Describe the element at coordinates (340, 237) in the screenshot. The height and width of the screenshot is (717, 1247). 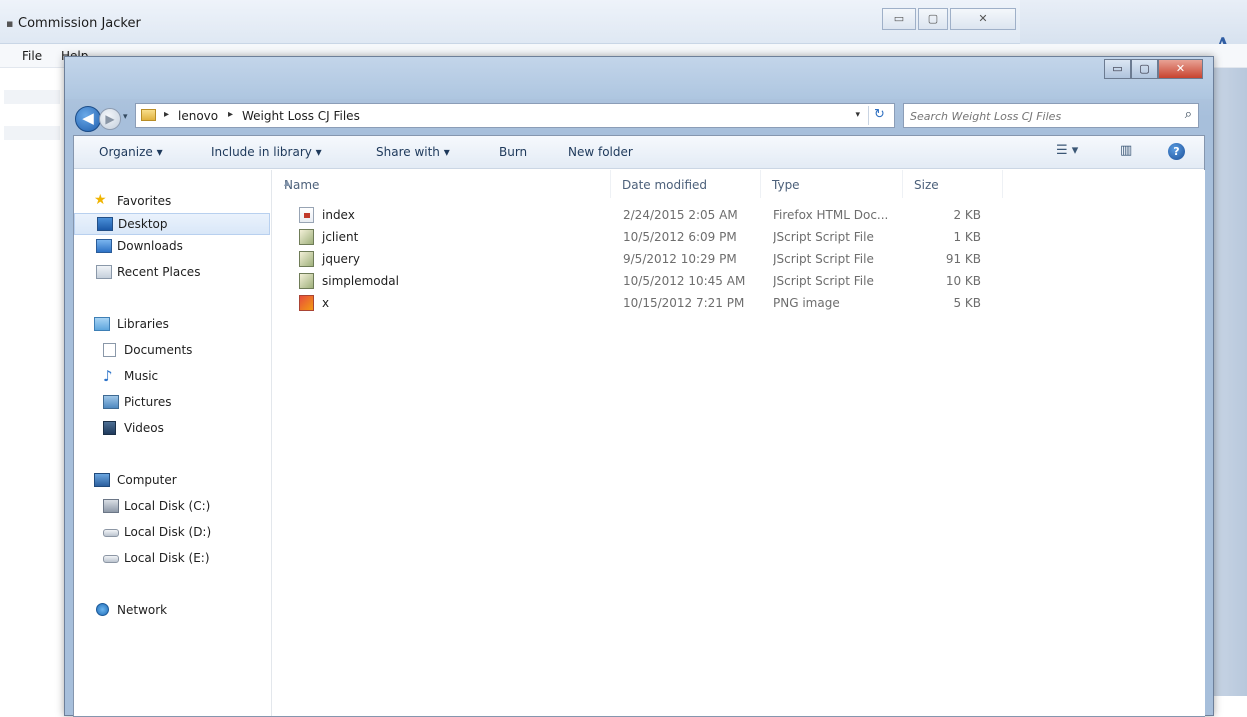
I see `file-name: jclient` at that location.